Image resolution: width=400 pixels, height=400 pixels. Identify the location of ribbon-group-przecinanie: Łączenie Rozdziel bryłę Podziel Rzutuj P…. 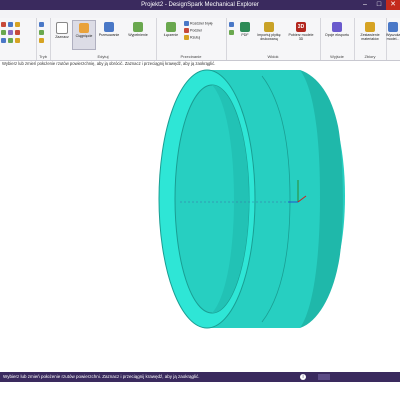
(191, 39).